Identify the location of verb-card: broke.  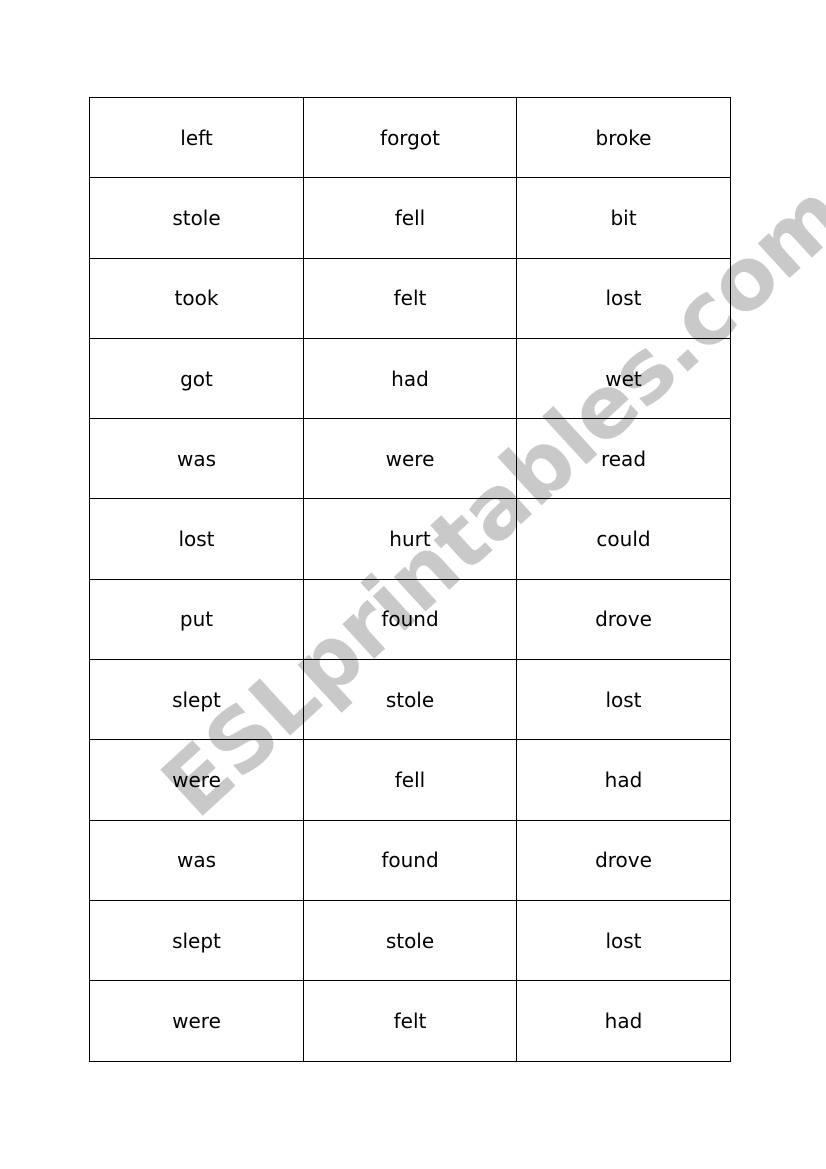
(623, 137).